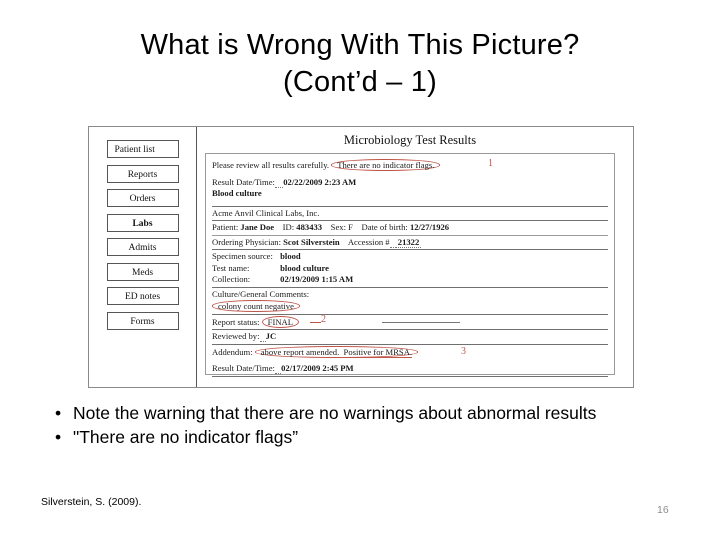 Image resolution: width=720 pixels, height=540 pixels. I want to click on citation: Silverstein, S. (2009)., so click(91, 502).